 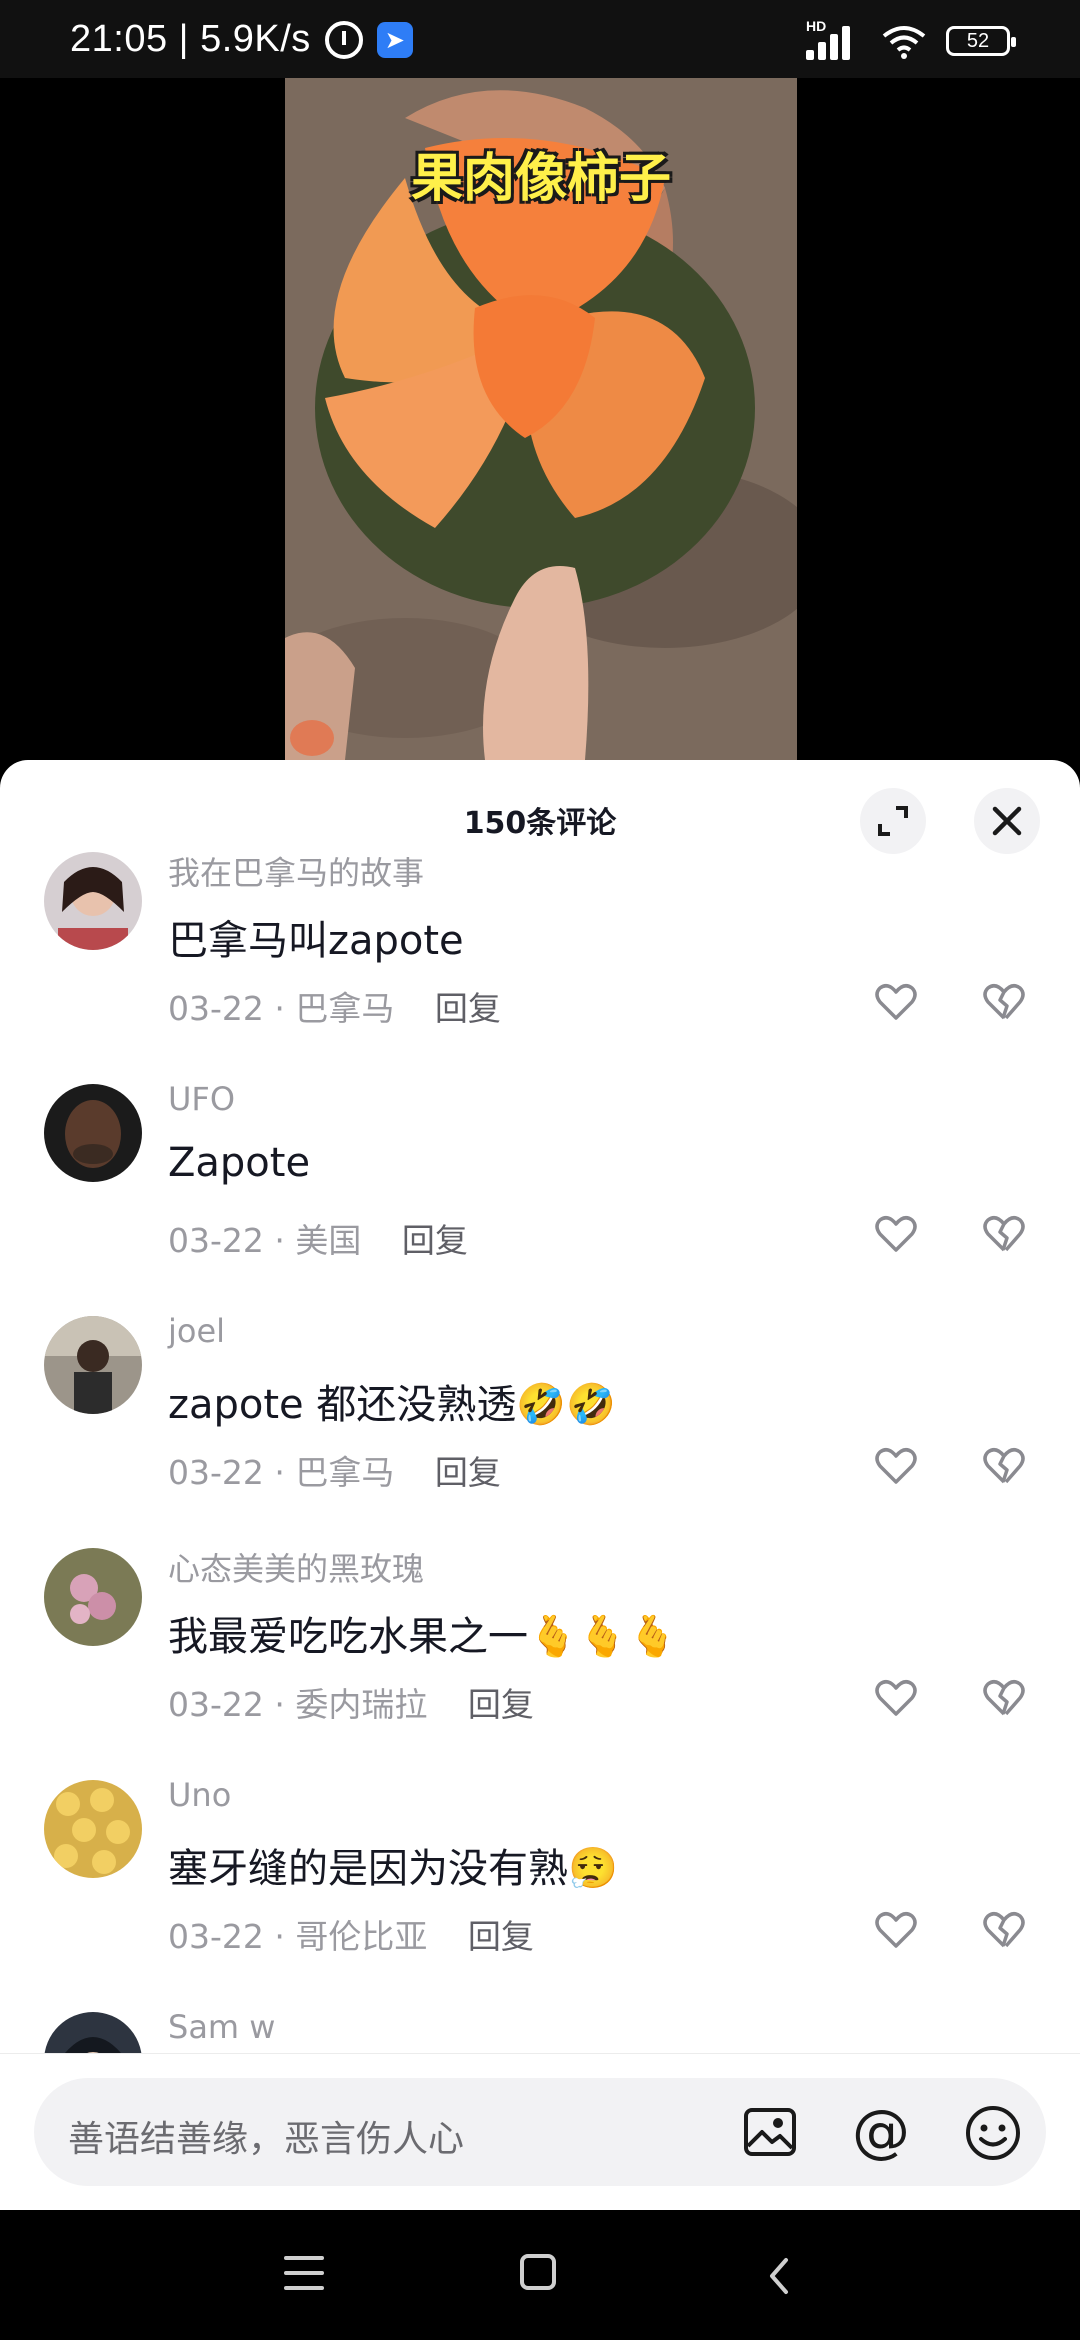 I want to click on battery-icon: 52, so click(x=981, y=41).